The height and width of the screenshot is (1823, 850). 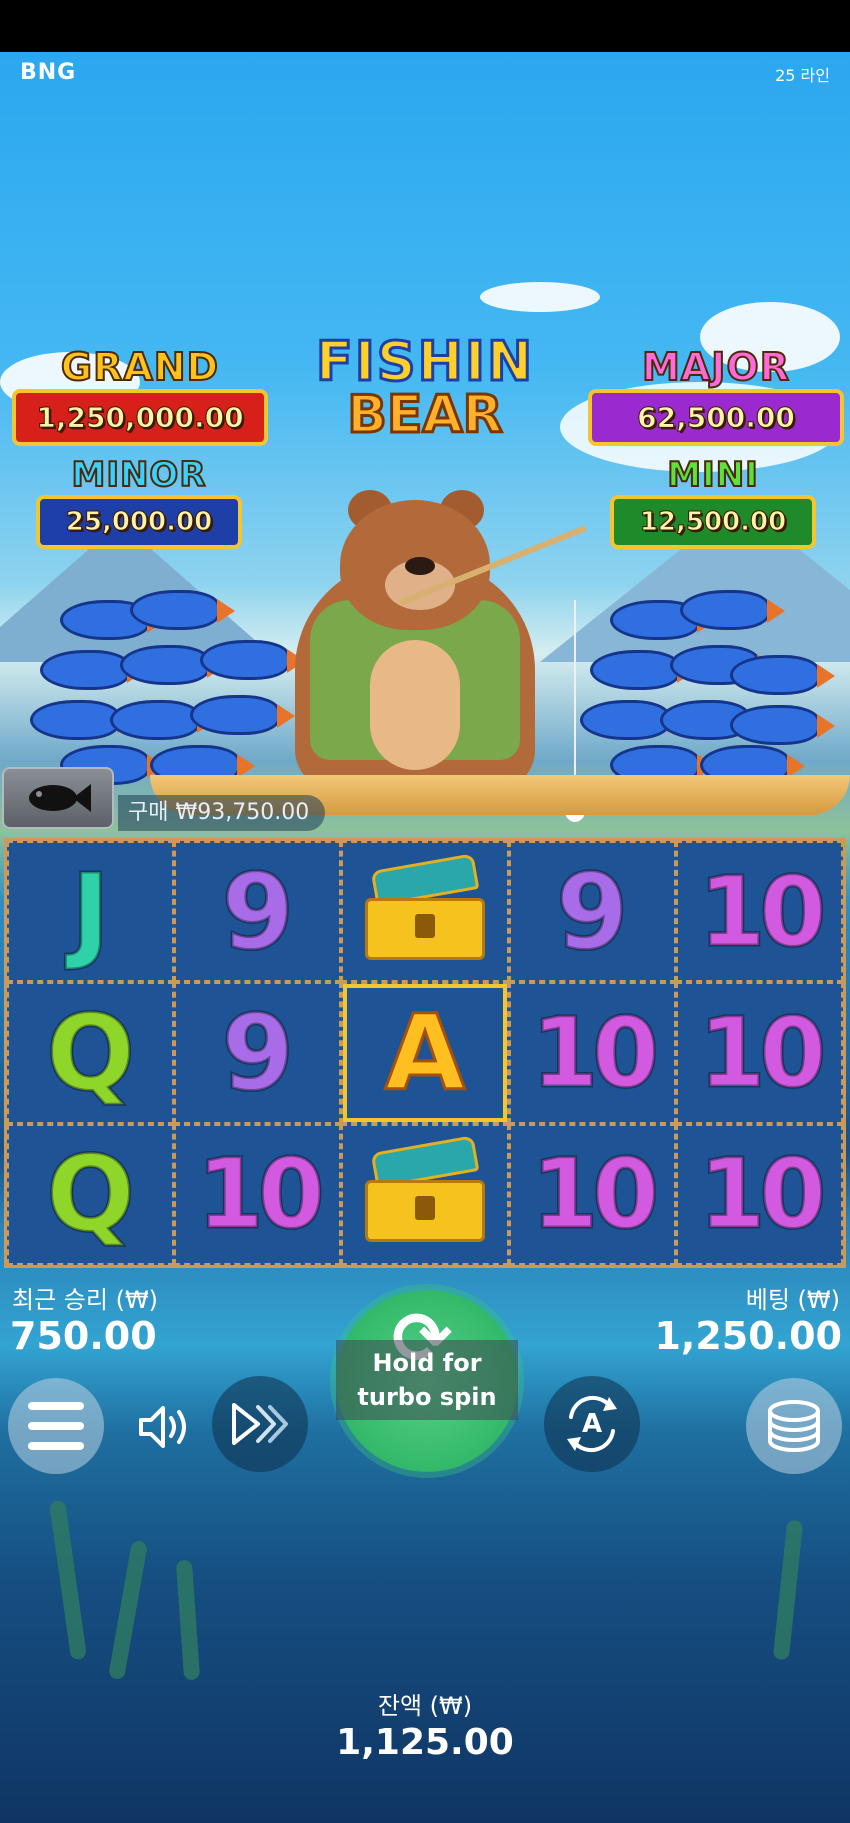 I want to click on status-bar, so click(x=425, y=26).